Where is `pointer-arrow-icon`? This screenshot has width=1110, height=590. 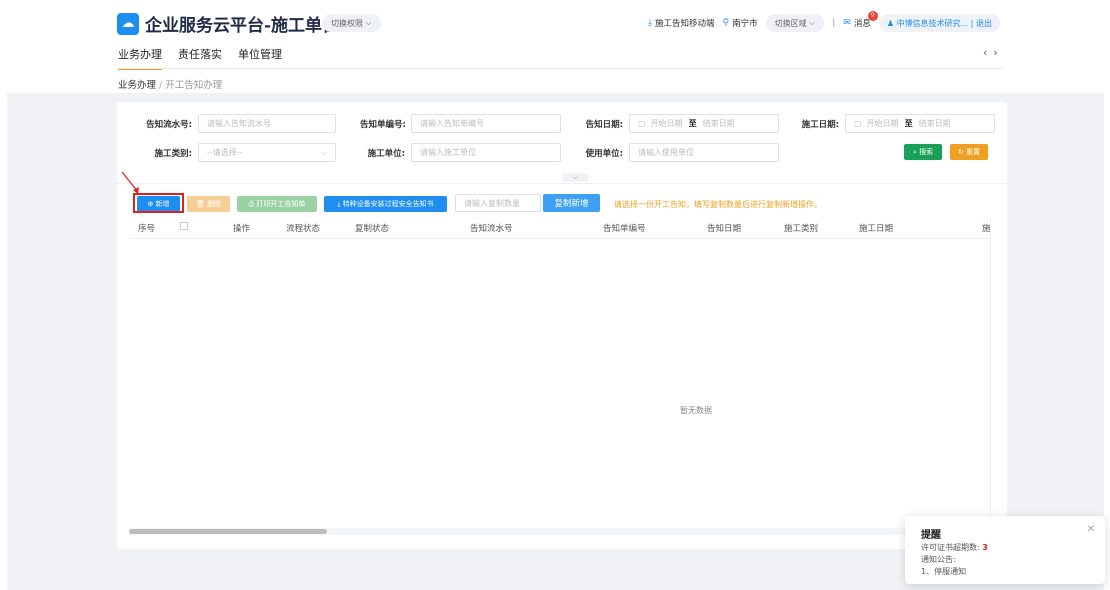 pointer-arrow-icon is located at coordinates (130, 182).